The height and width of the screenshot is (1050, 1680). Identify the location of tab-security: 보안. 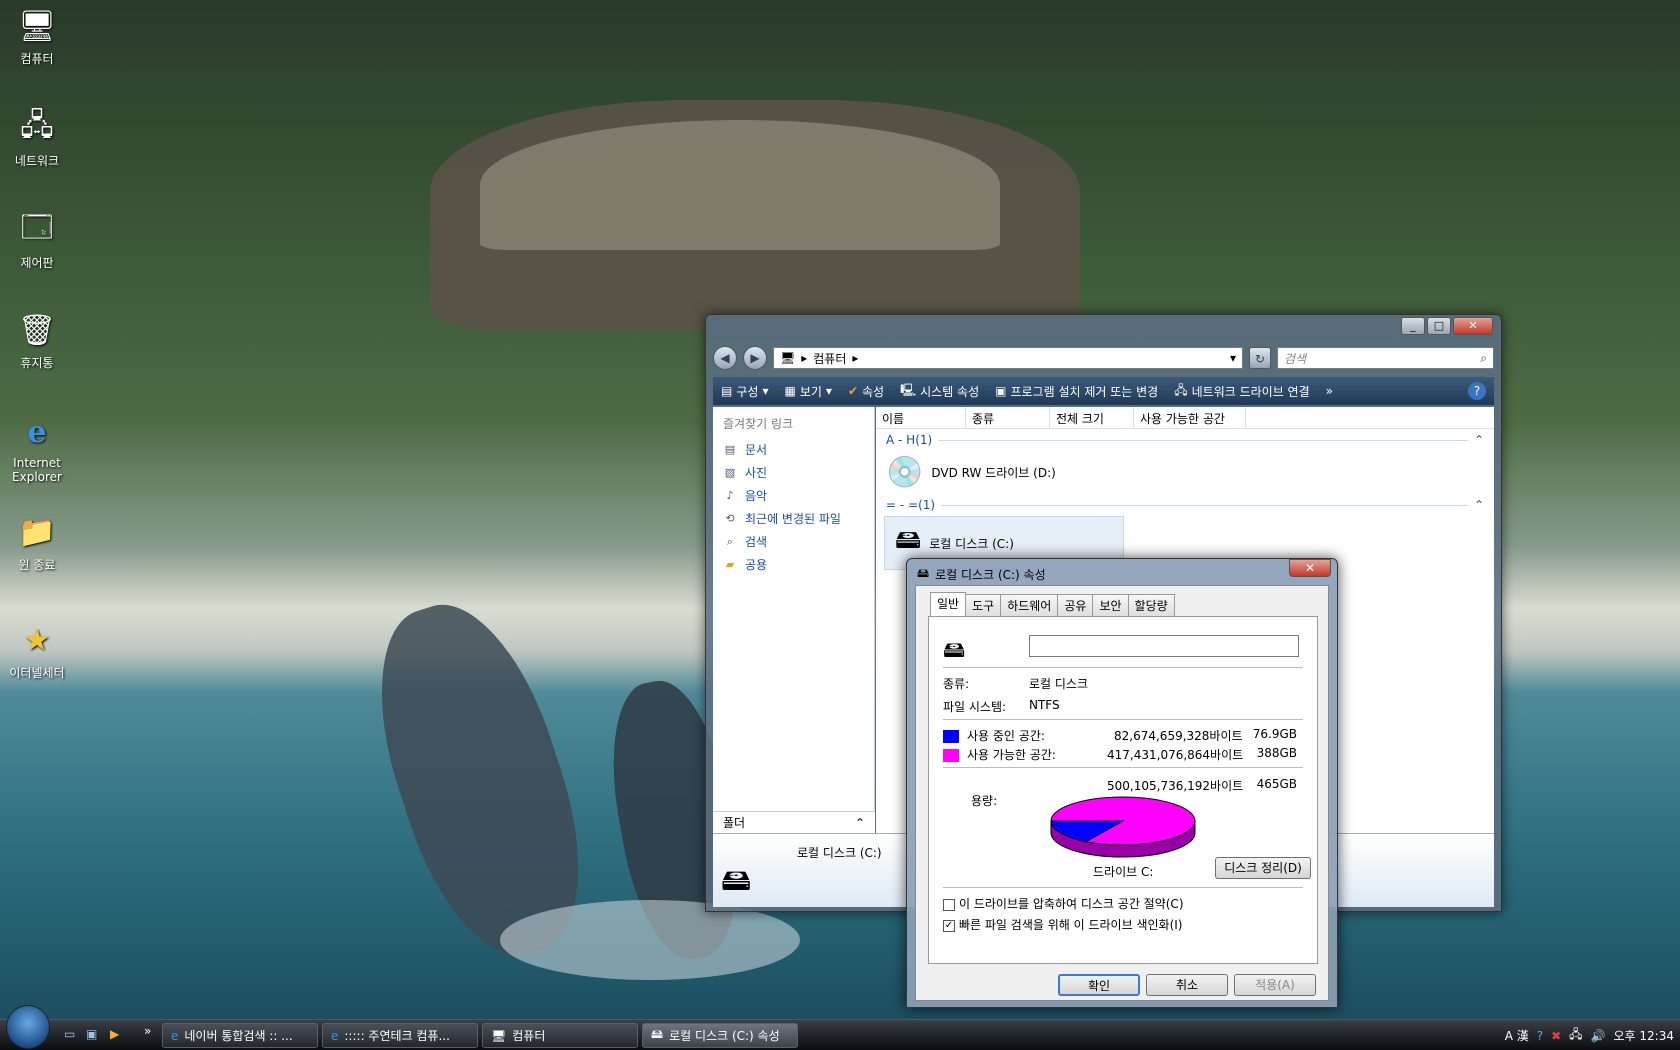
(1110, 606).